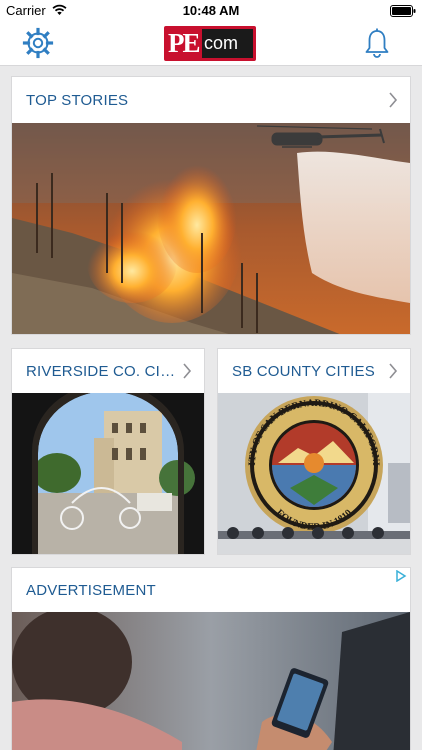 This screenshot has width=422, height=750. I want to click on logo-com-text: com, so click(221, 43).